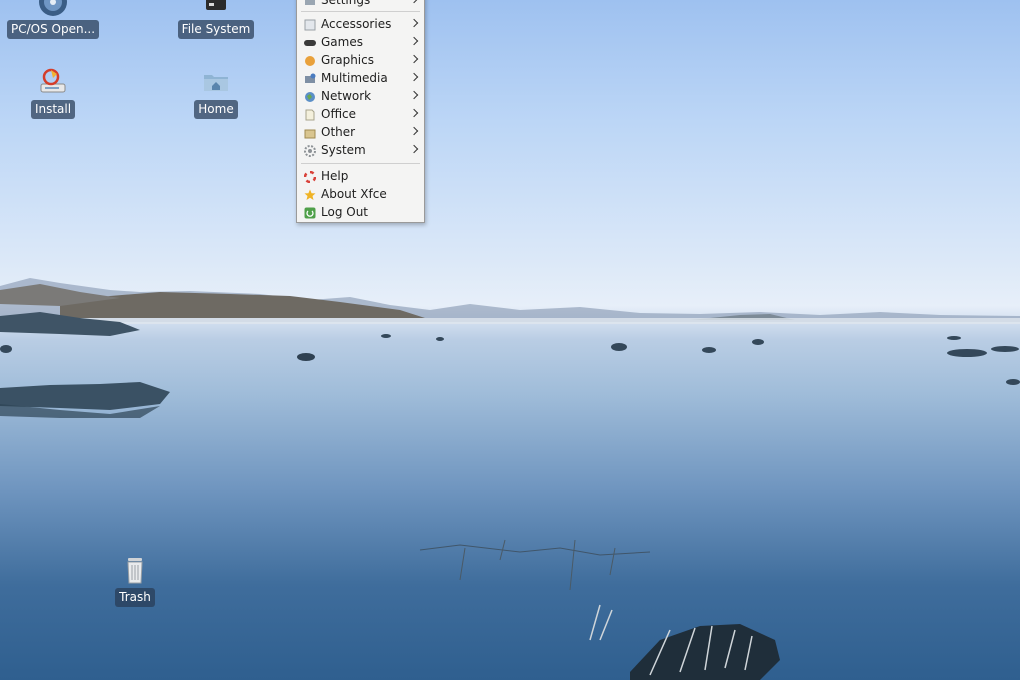  What do you see at coordinates (361, 132) in the screenshot?
I see `menu-item-other: Other` at bounding box center [361, 132].